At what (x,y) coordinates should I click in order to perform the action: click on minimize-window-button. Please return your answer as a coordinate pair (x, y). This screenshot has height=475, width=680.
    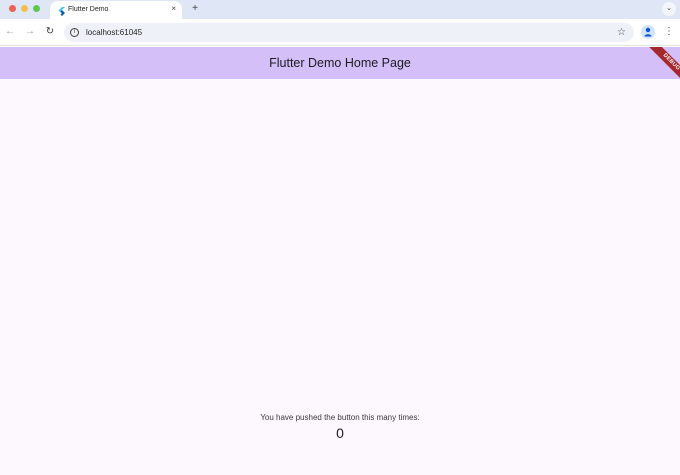
    Looking at the image, I should click on (24, 8).